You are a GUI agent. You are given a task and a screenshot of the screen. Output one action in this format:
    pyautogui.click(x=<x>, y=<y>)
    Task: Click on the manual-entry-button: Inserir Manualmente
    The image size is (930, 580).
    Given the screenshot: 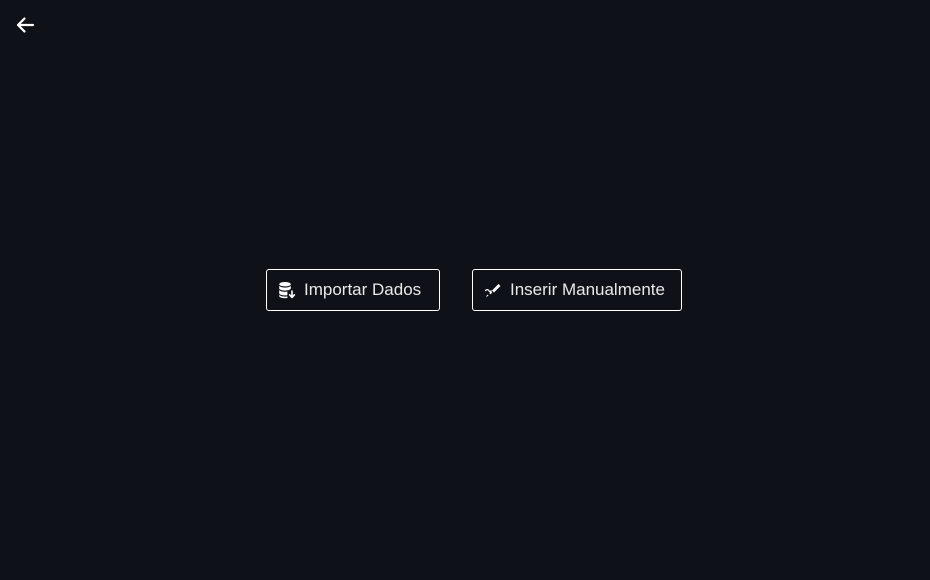 What is the action you would take?
    pyautogui.click(x=577, y=290)
    